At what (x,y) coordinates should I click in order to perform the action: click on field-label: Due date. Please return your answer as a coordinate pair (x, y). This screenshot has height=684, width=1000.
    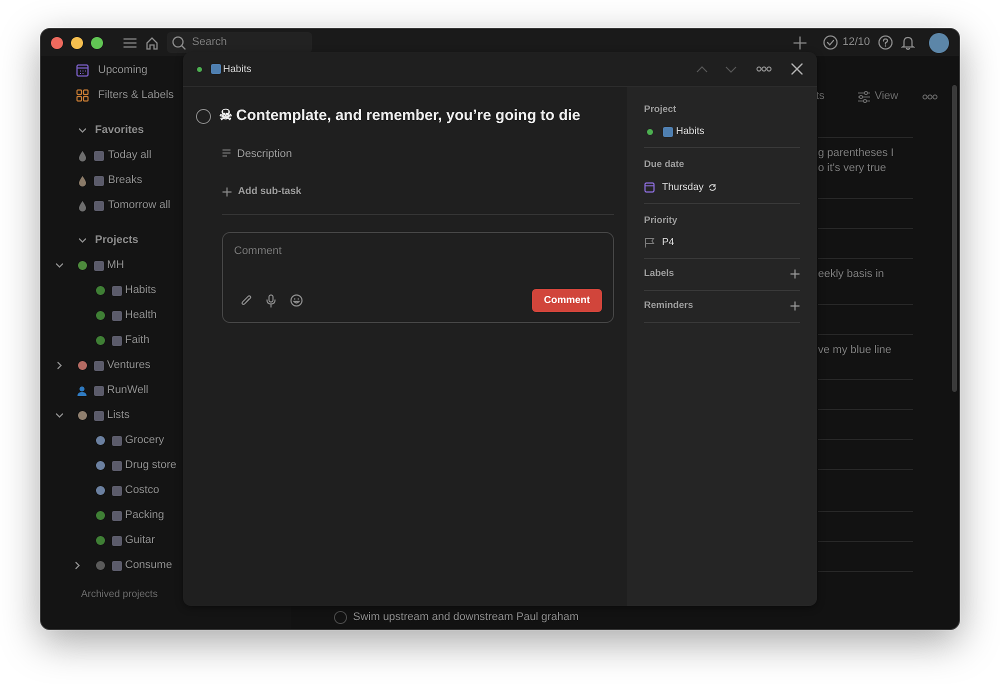
    Looking at the image, I should click on (665, 165).